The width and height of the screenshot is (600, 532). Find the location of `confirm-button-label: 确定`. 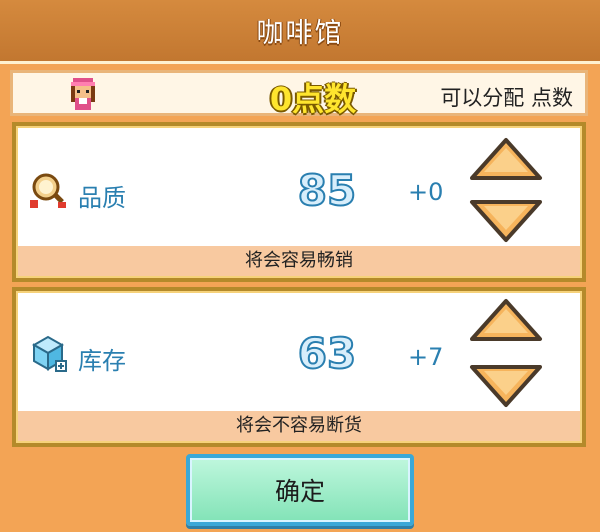

confirm-button-label: 确定 is located at coordinates (299, 491).